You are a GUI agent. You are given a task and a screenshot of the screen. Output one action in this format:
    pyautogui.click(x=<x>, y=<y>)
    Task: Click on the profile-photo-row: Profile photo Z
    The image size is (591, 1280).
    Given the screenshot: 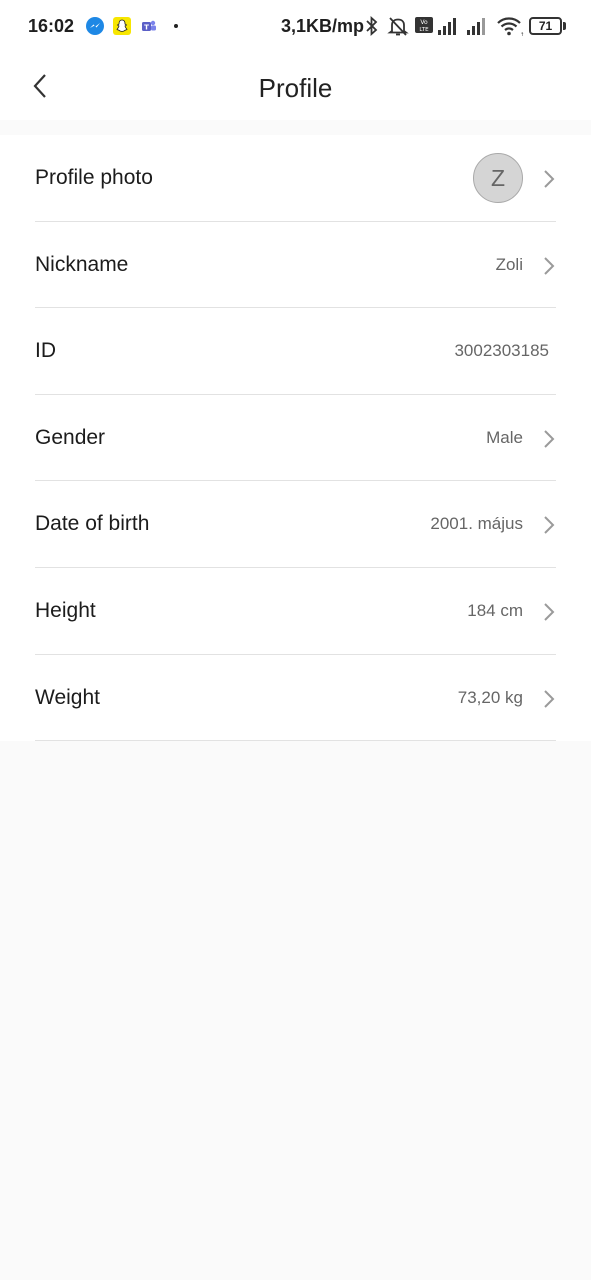 What is the action you would take?
    pyautogui.click(x=295, y=178)
    